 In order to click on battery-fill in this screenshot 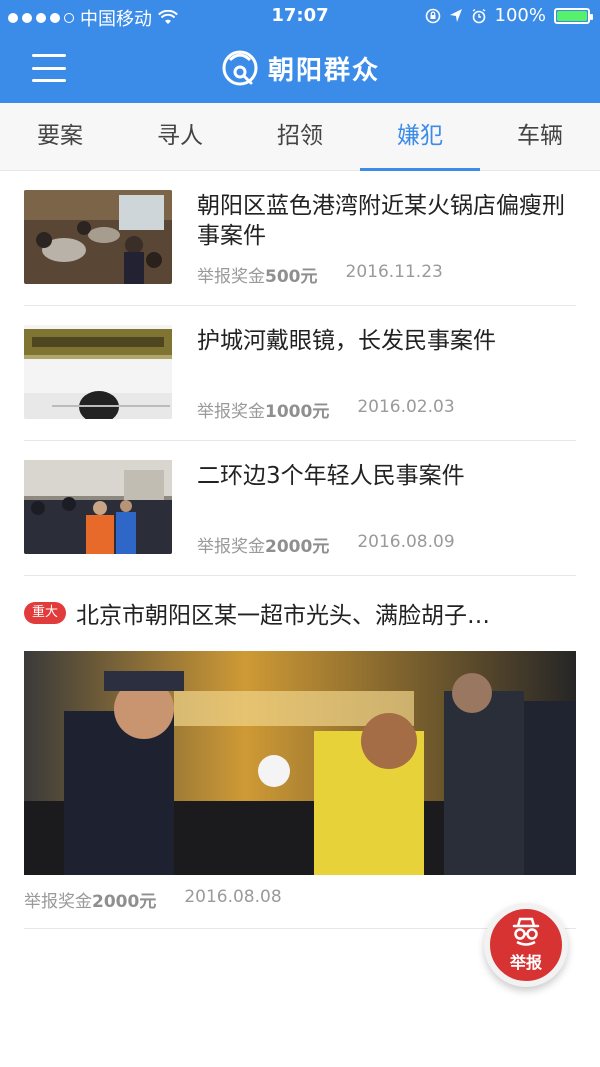, I will do `click(572, 15)`.